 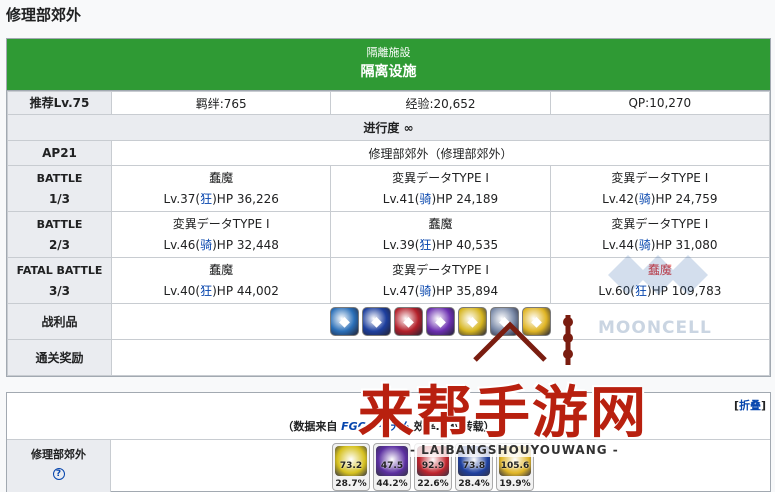 I want to click on quest-header: 隔離施設 隔离设施, so click(x=388, y=65).